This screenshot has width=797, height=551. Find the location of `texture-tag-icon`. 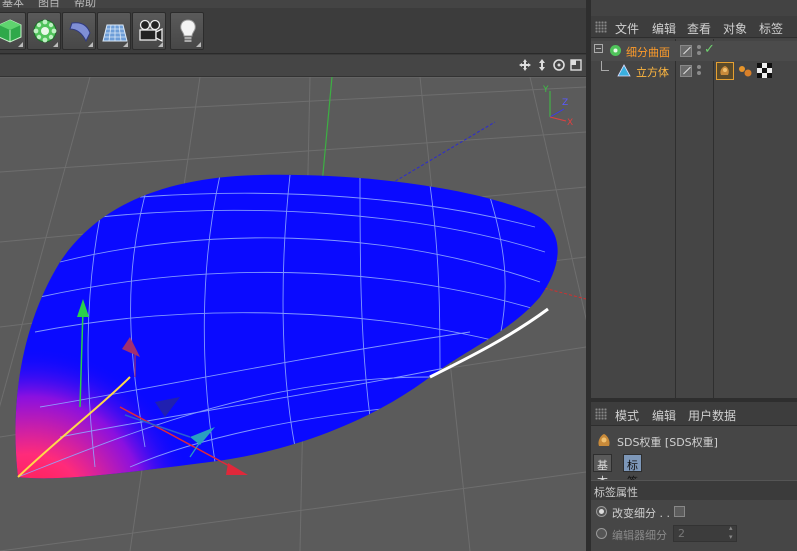

texture-tag-icon is located at coordinates (764, 70).